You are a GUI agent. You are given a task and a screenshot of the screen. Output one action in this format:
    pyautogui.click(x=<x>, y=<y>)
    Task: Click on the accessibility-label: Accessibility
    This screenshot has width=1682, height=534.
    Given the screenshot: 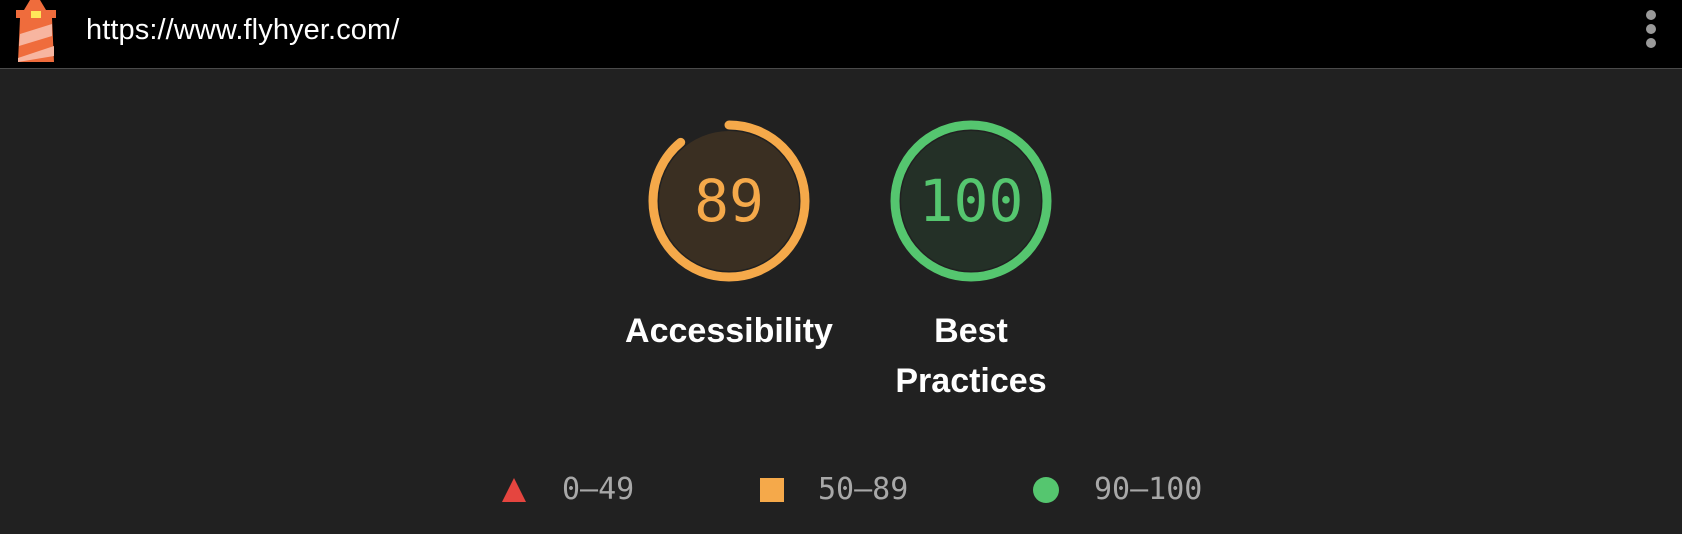 What is the action you would take?
    pyautogui.click(x=729, y=331)
    